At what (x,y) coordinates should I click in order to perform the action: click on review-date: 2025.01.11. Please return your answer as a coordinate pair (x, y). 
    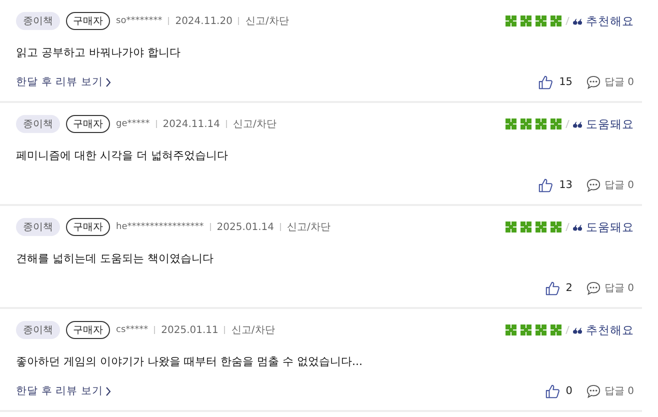
    Looking at the image, I should click on (189, 330).